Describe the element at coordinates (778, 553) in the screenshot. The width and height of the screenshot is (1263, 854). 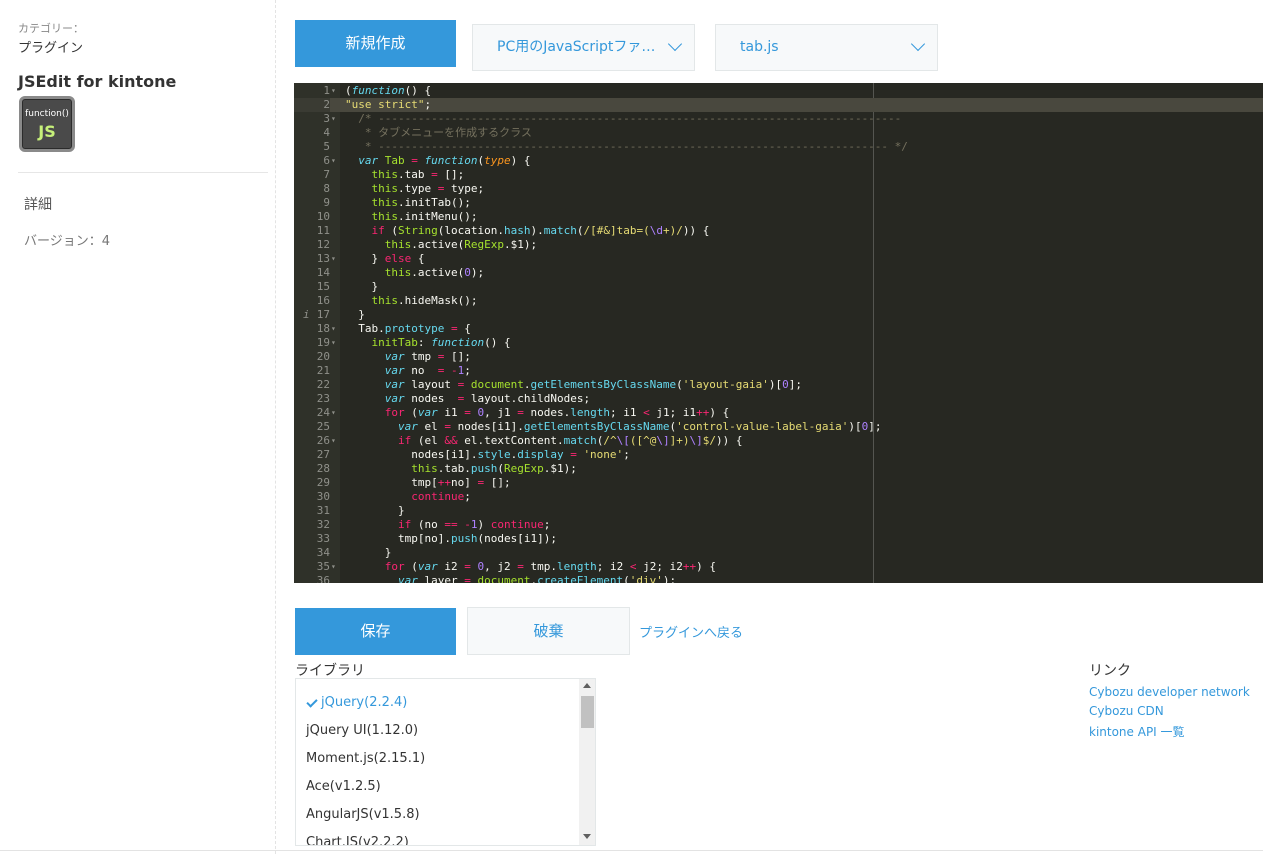
I see `code-line: 34 }` at that location.